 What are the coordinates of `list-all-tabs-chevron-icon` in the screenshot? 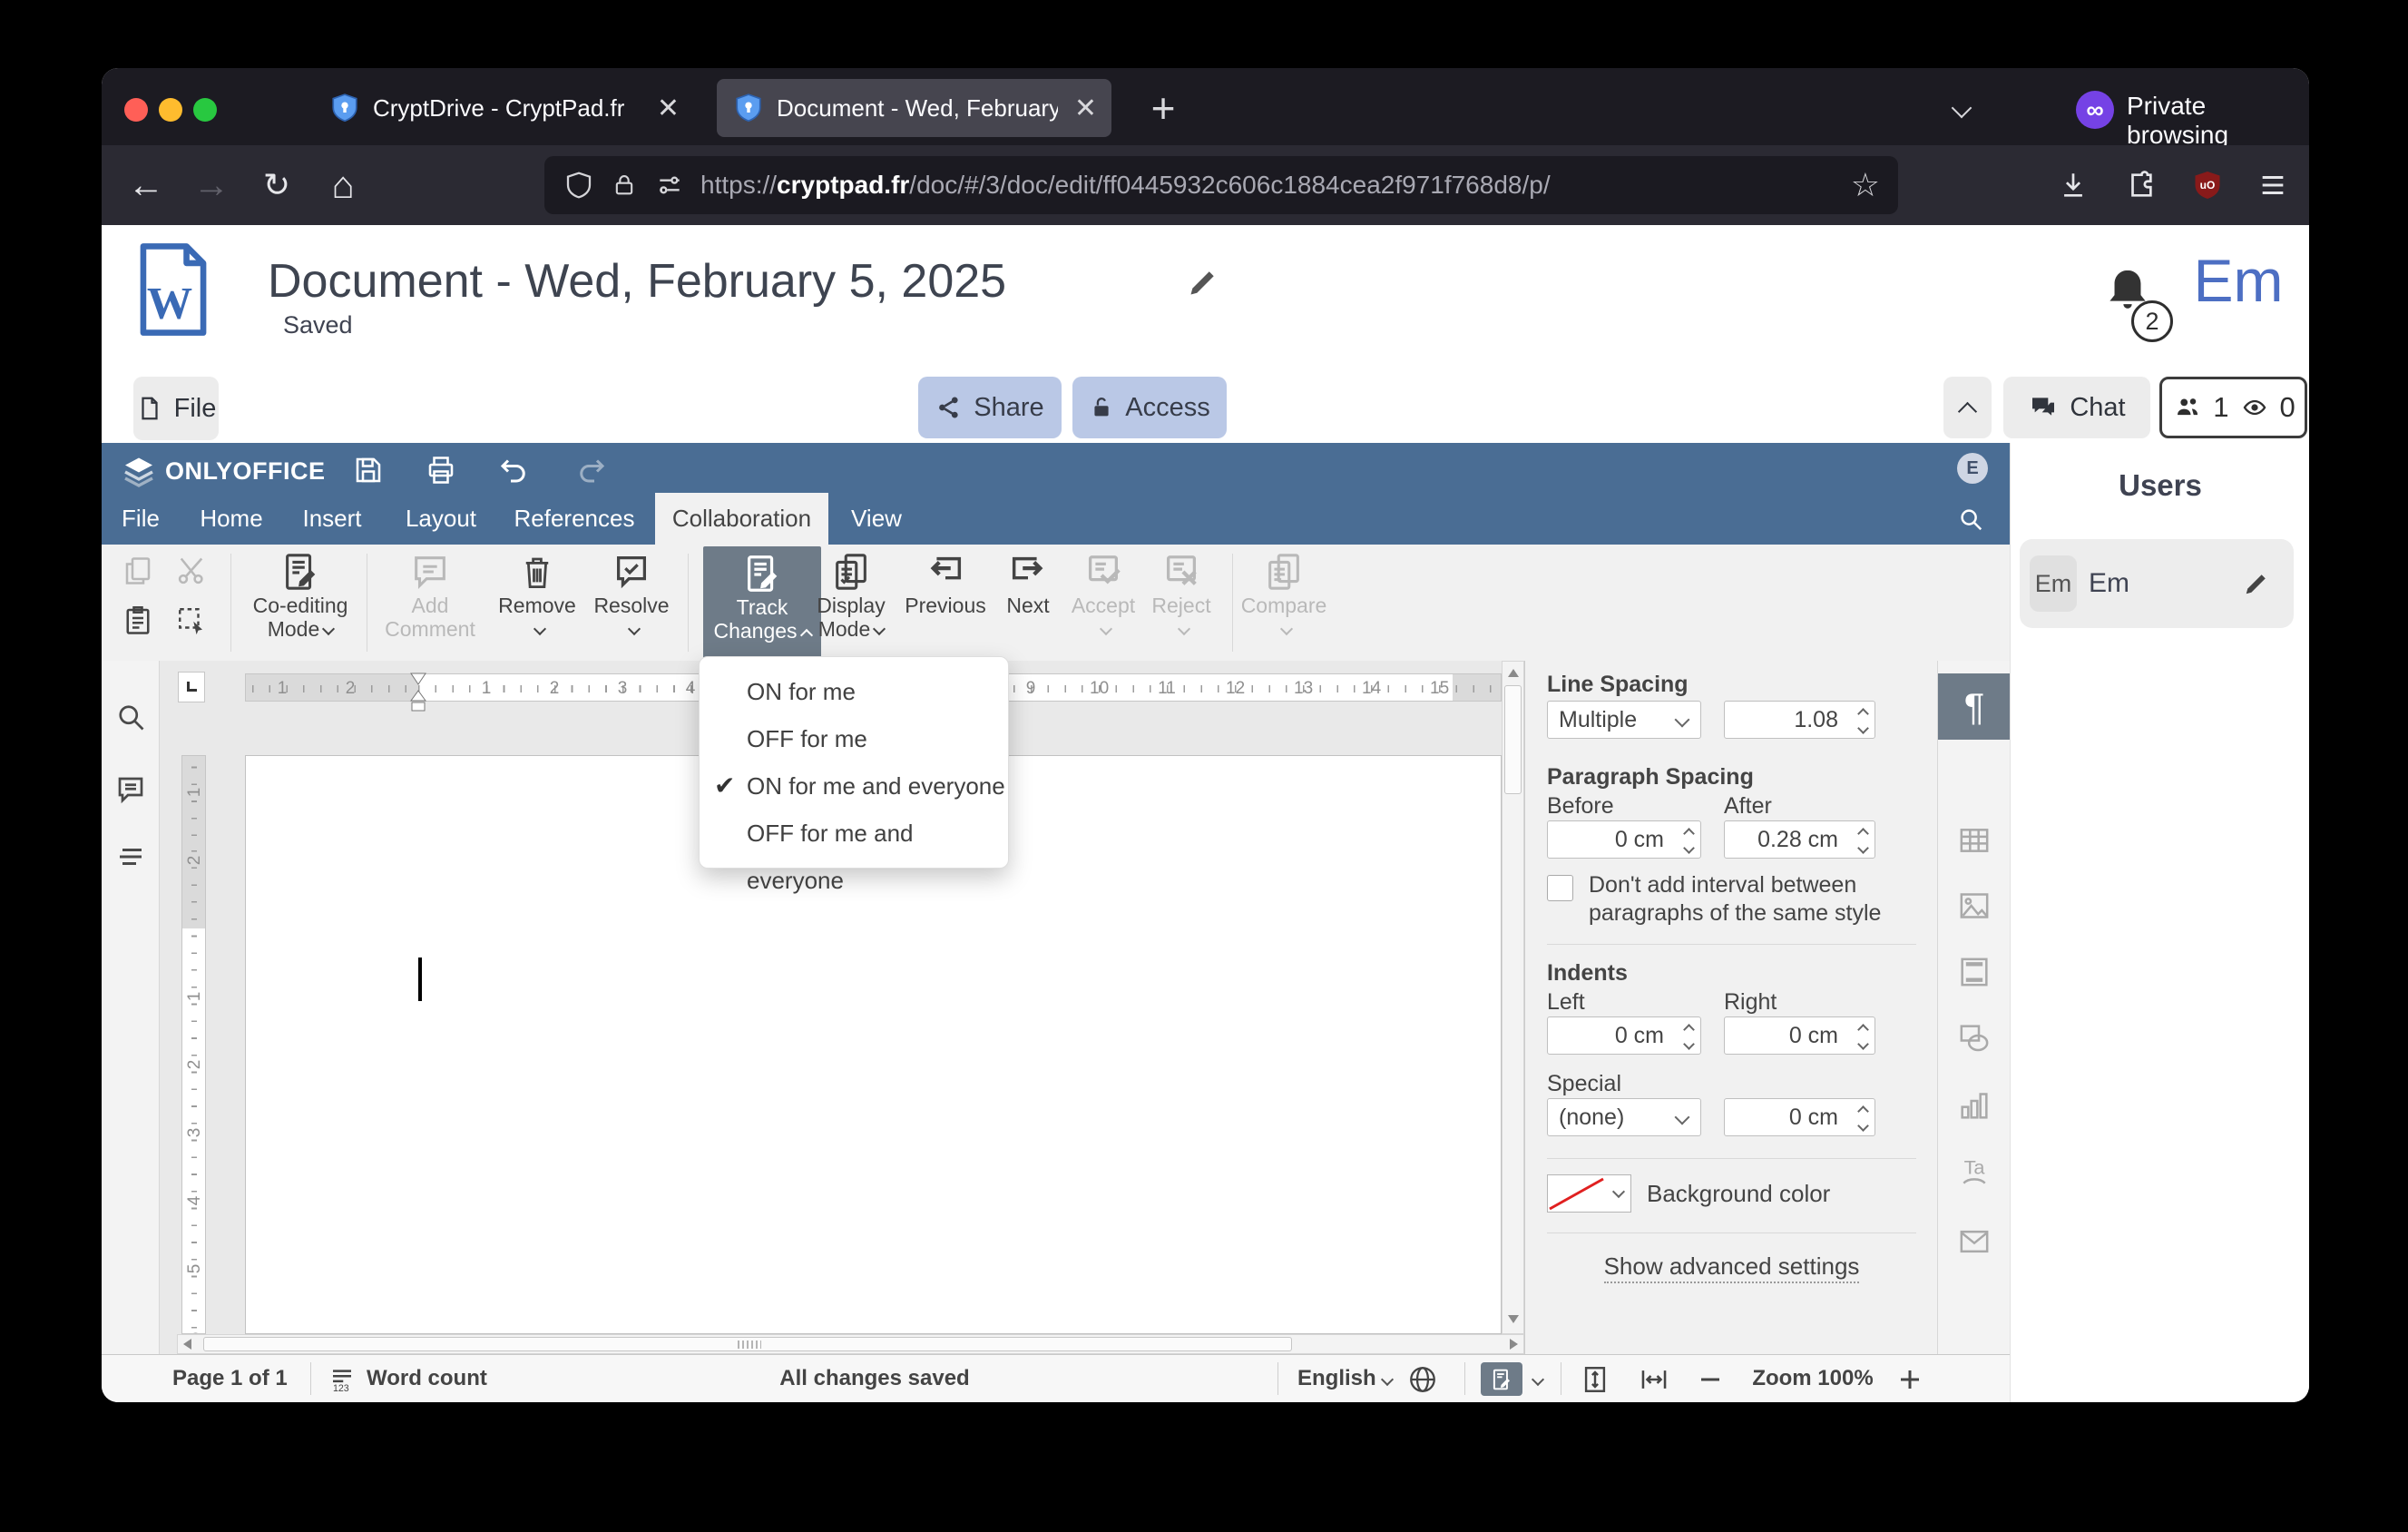 It's located at (1962, 108).